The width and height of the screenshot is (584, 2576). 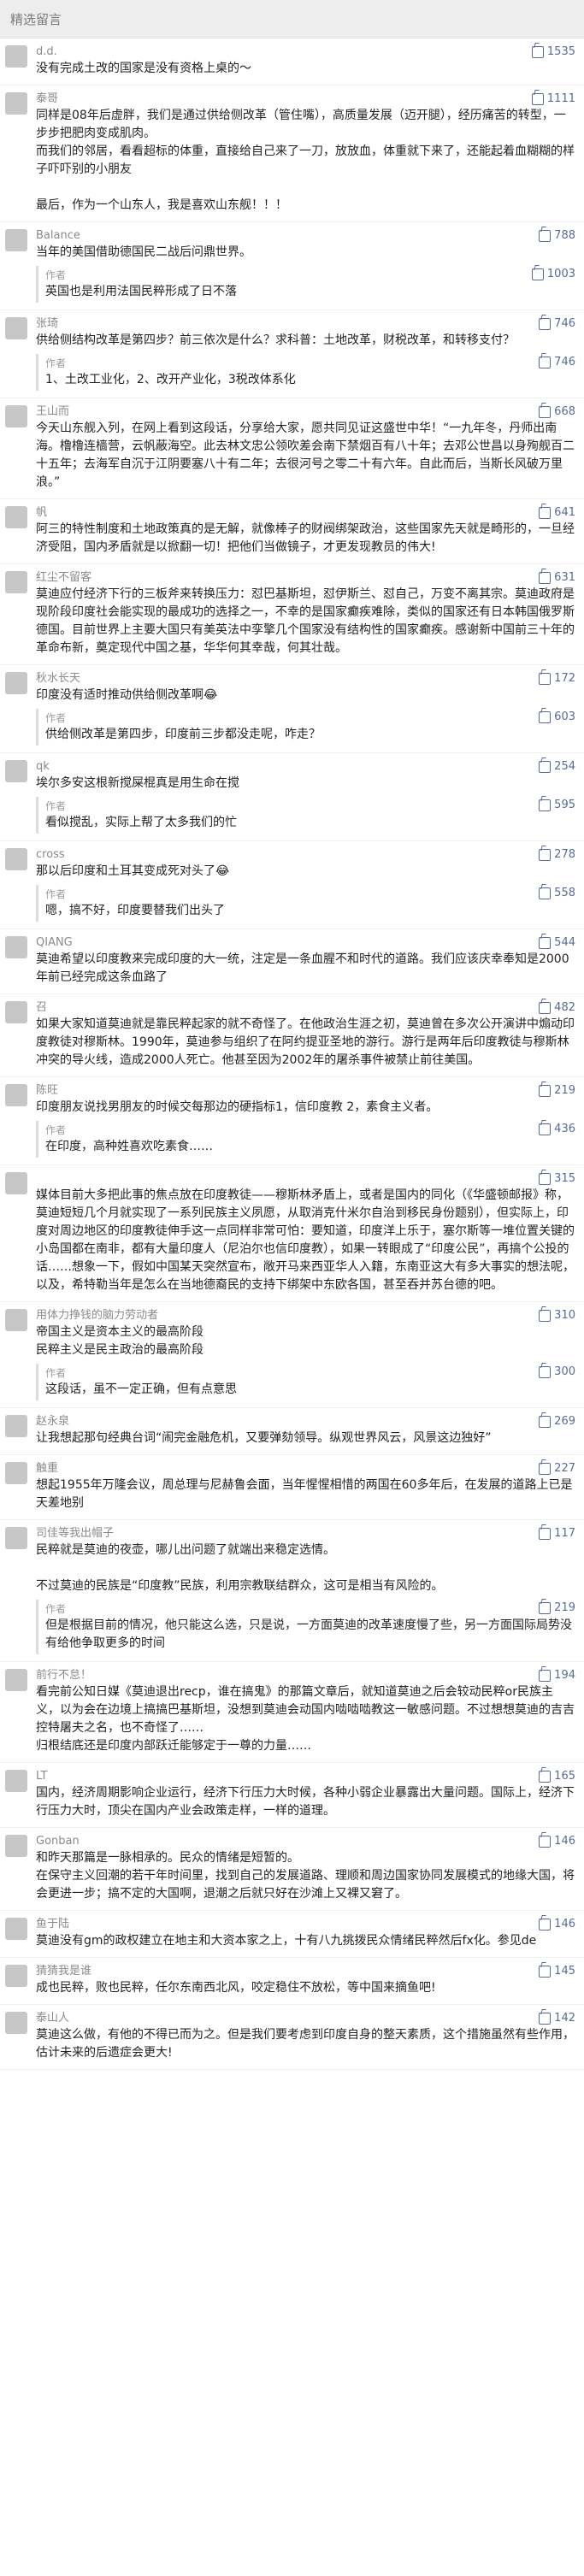 I want to click on like-button: 788, so click(x=557, y=236).